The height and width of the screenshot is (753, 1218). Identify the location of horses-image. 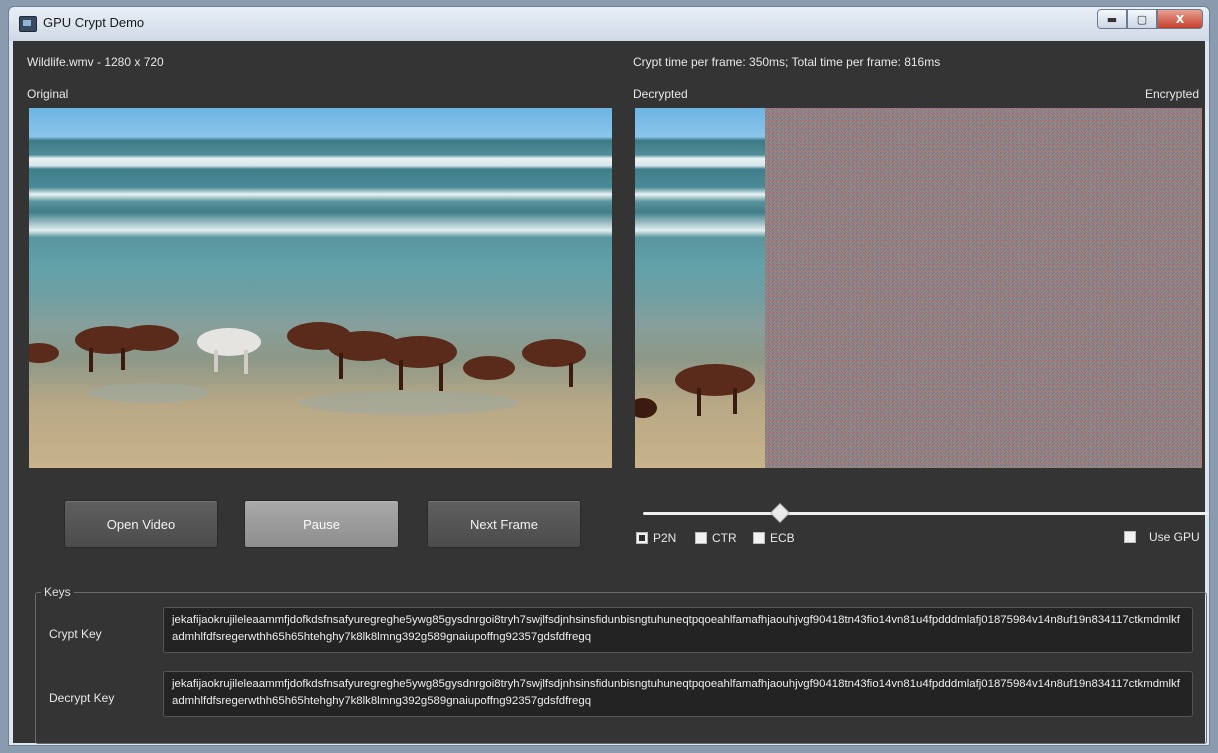
(307, 368).